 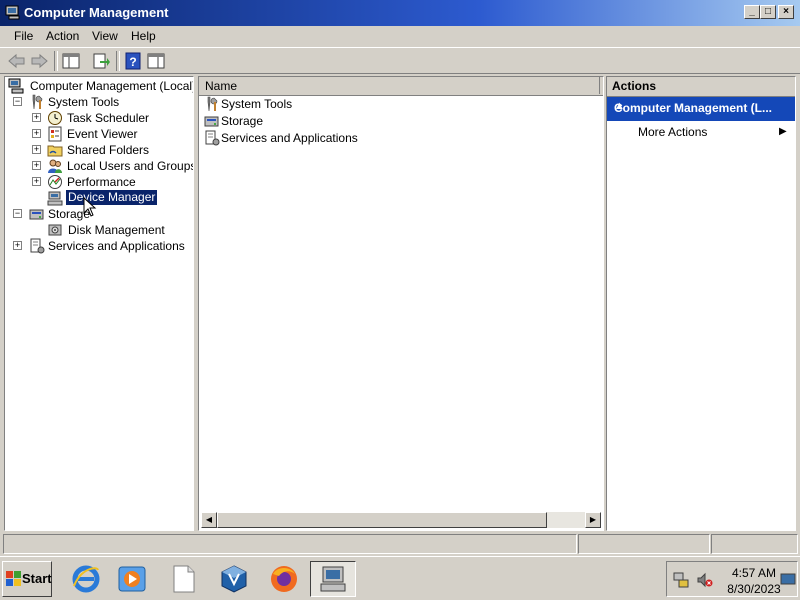 I want to click on back-arrow-icon, so click(x=17, y=61).